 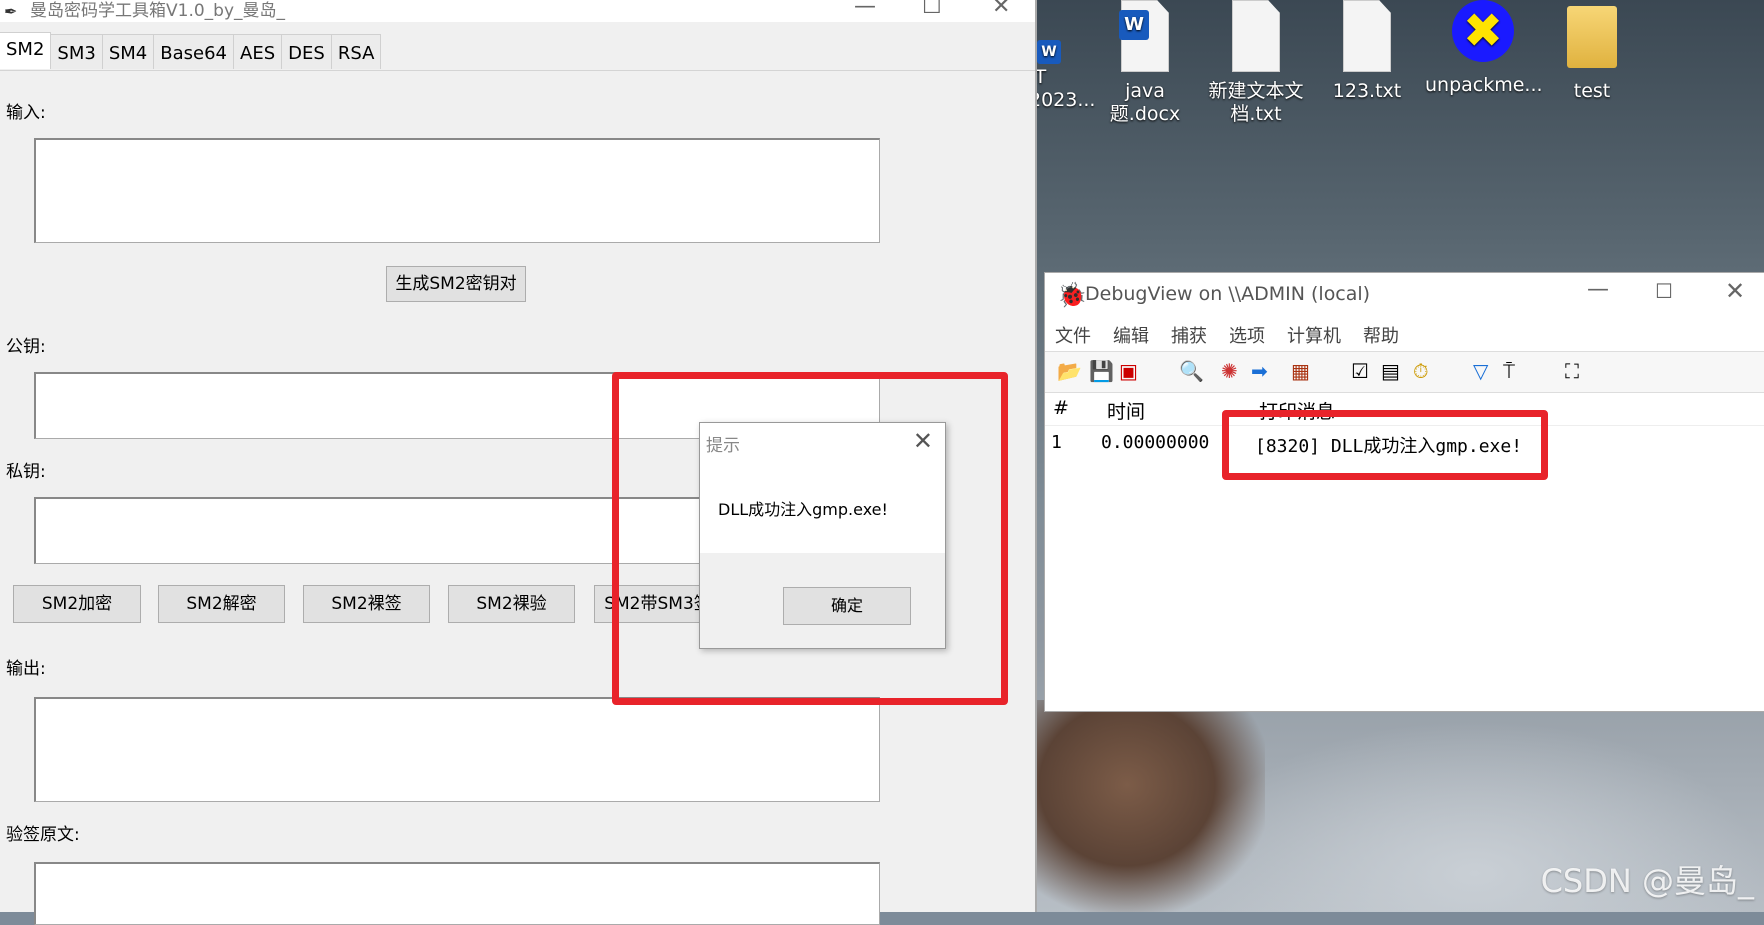 I want to click on debugview-title: DebugView on \\ADMIN (local), so click(x=1228, y=294).